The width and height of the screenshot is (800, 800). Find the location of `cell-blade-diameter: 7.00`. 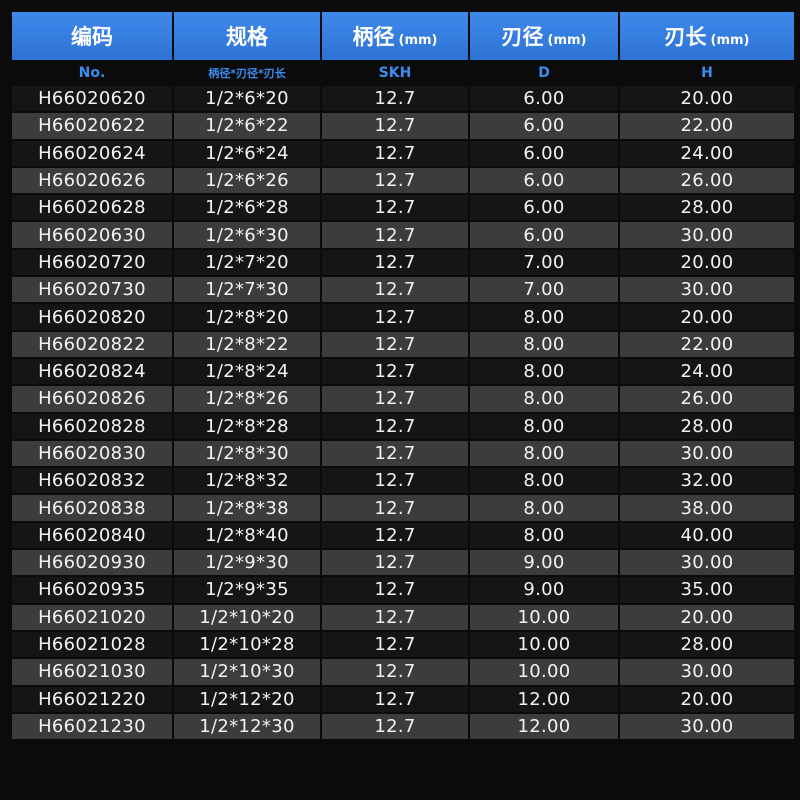

cell-blade-diameter: 7.00 is located at coordinates (544, 262).